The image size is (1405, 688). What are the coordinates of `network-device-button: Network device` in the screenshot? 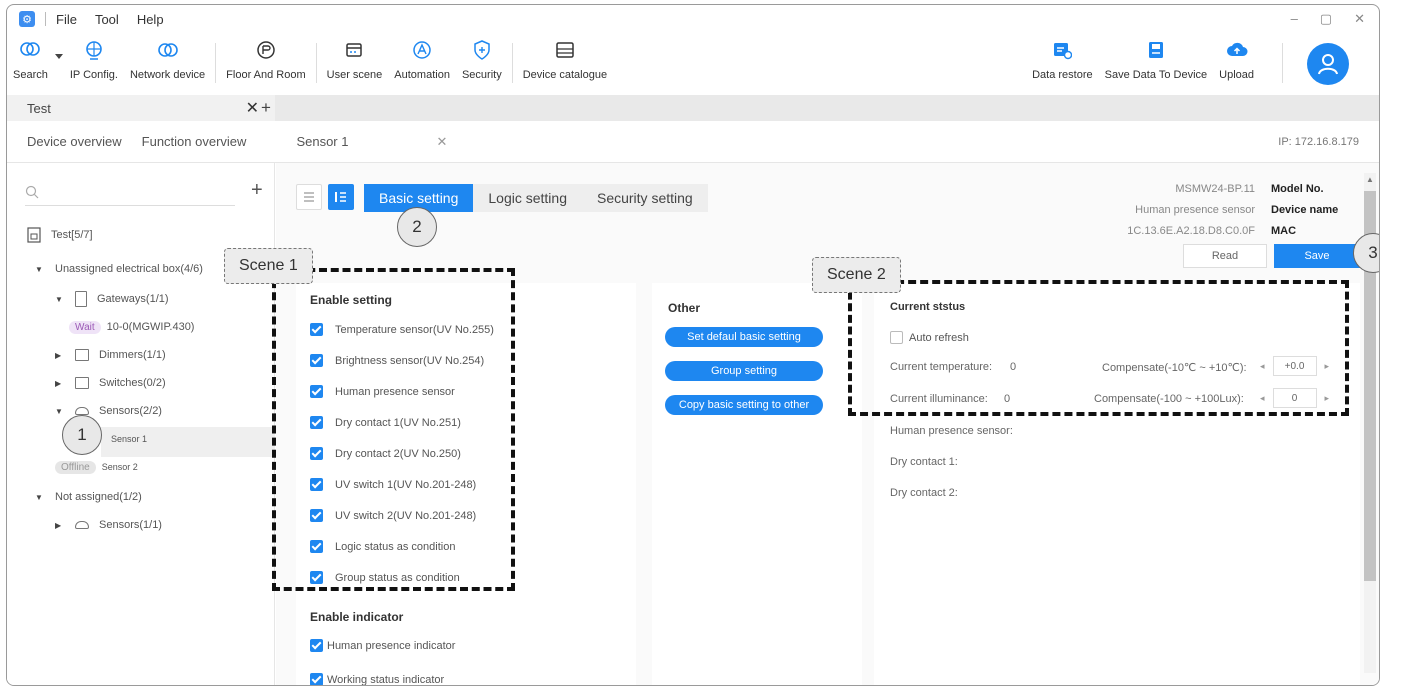 It's located at (167, 57).